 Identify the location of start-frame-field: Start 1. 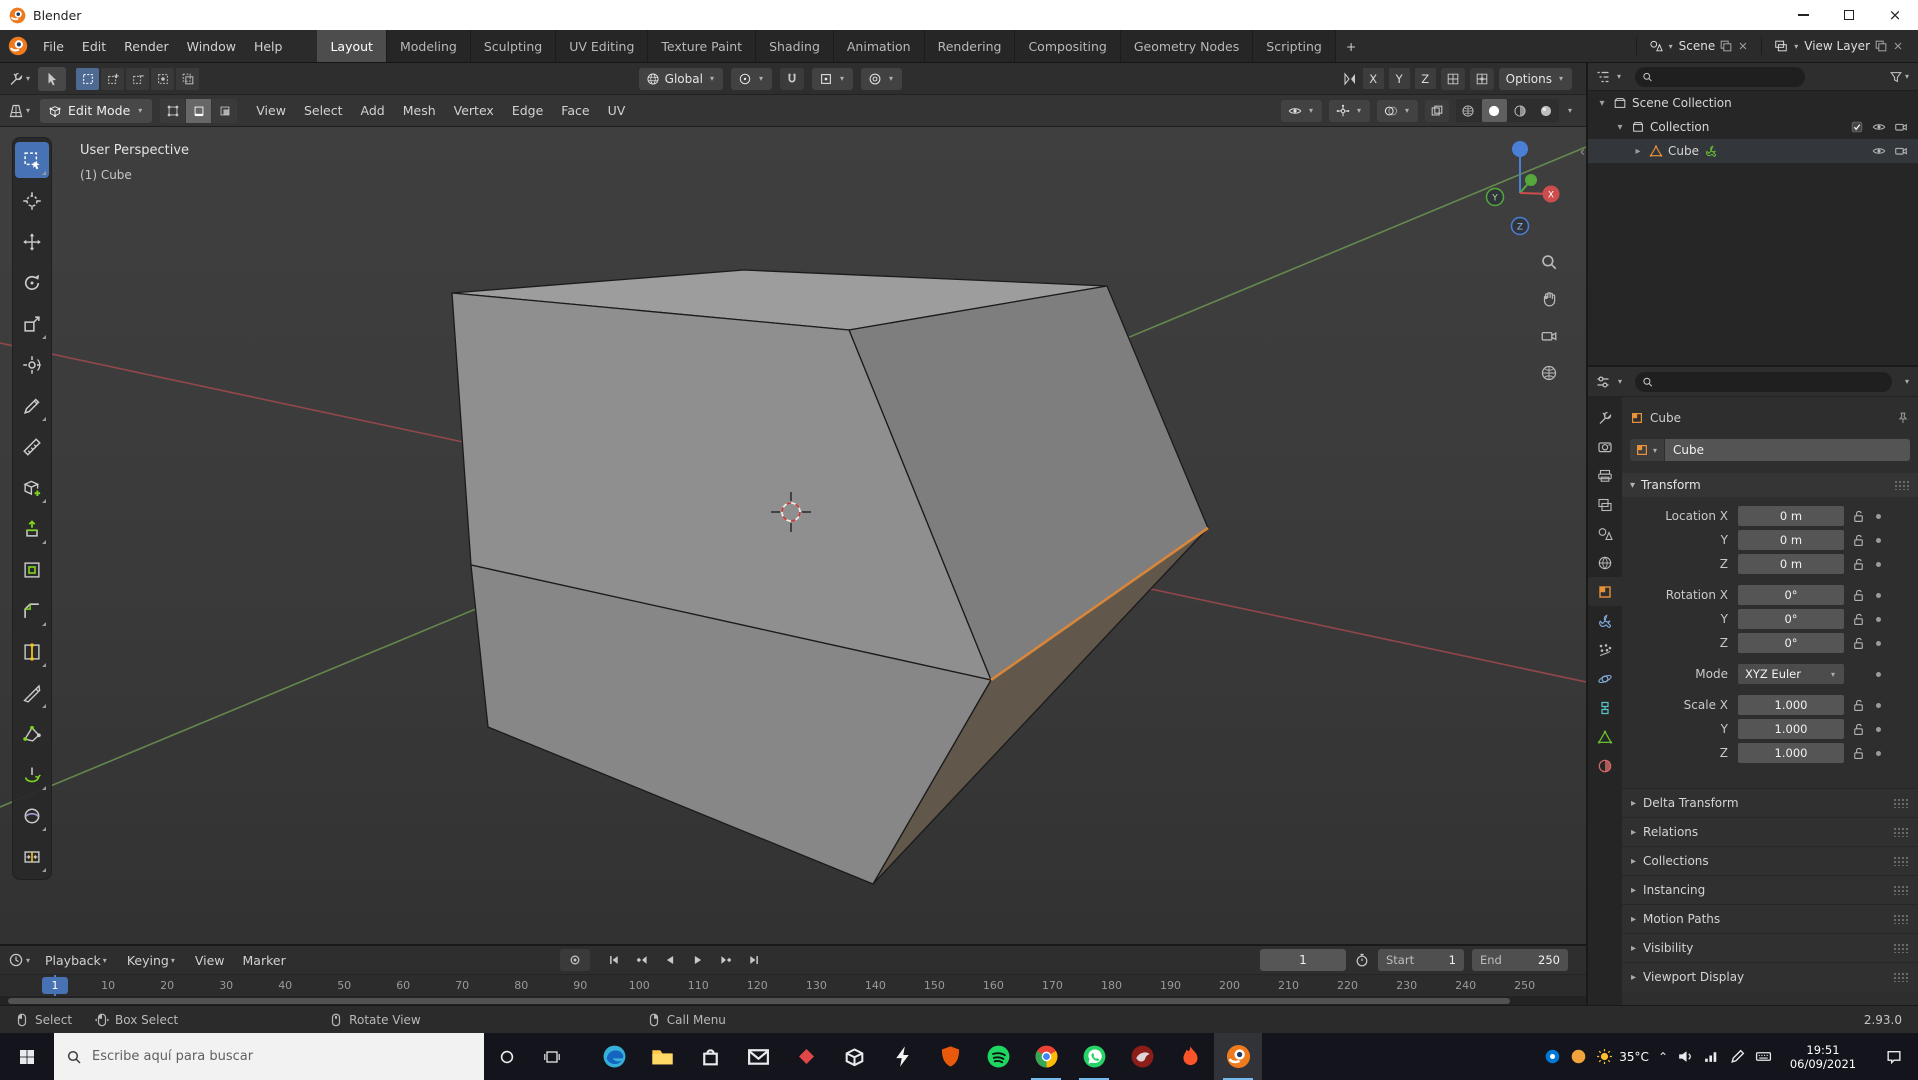
(1421, 960).